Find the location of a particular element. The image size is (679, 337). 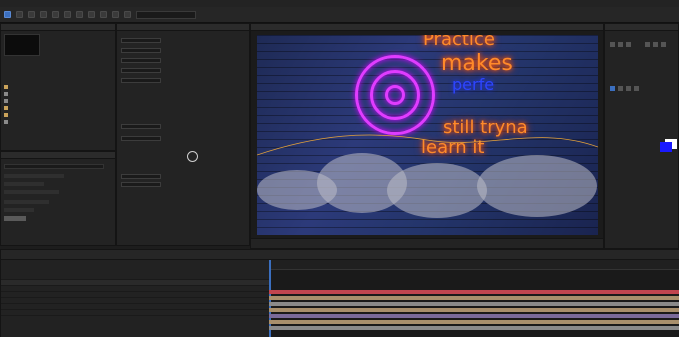

selection-tool-icon is located at coordinates (7, 14).